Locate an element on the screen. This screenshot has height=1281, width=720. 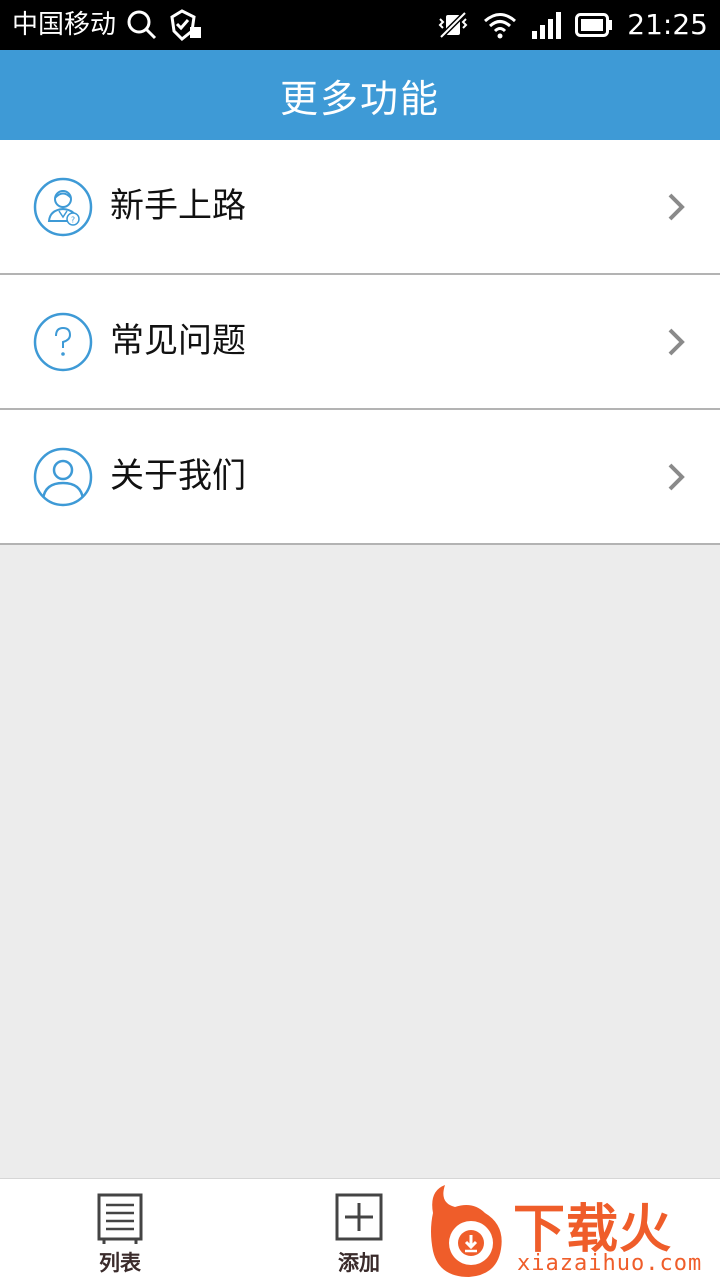
search-icon is located at coordinates (142, 25).